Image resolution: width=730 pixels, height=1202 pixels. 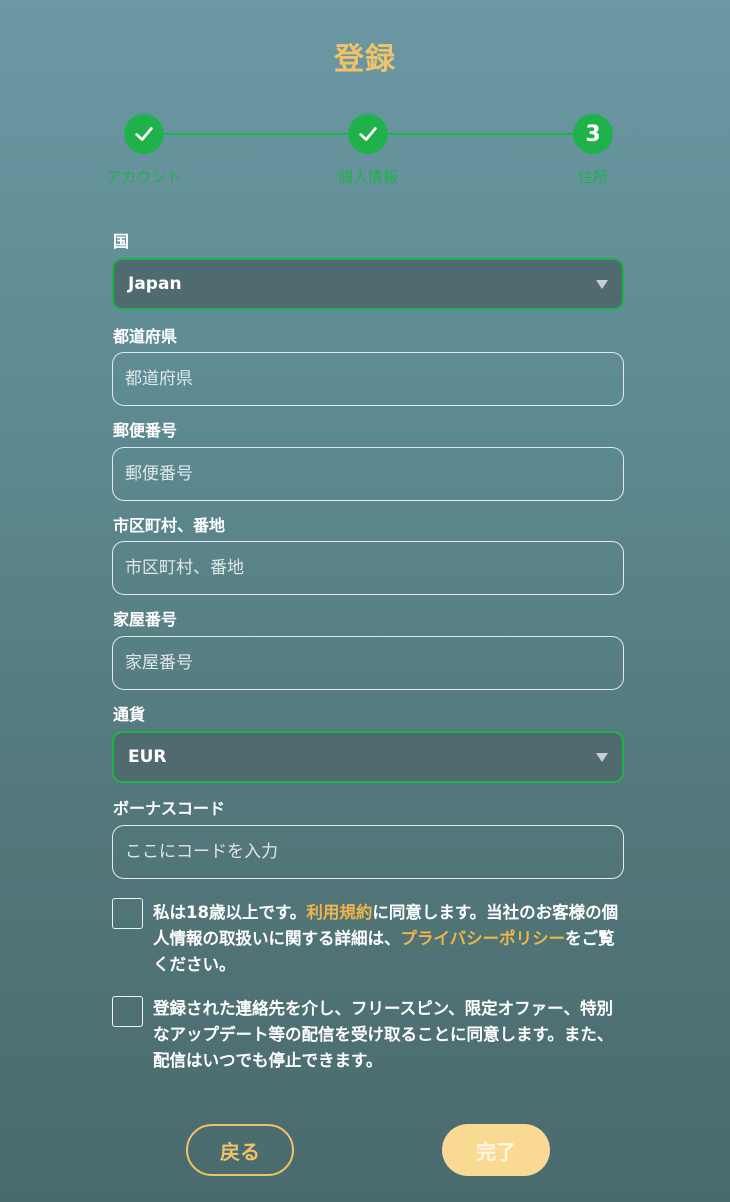 I want to click on consent-age-text: 私は18歳以上です。, so click(x=230, y=912).